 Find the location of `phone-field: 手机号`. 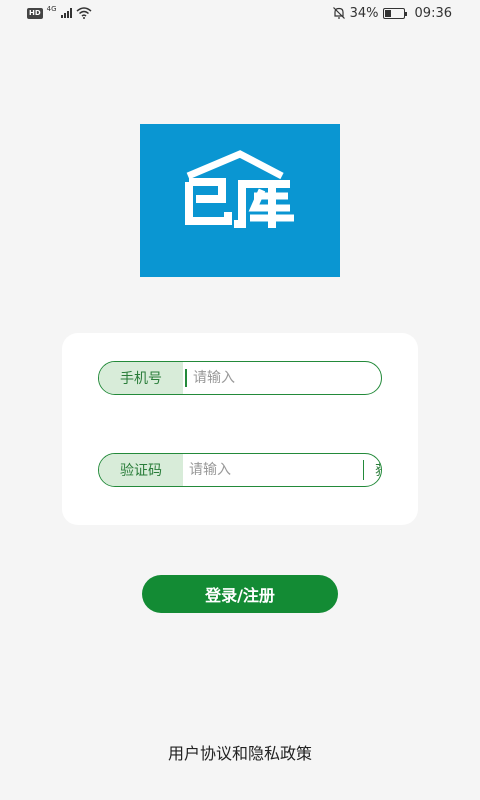

phone-field: 手机号 is located at coordinates (240, 378).